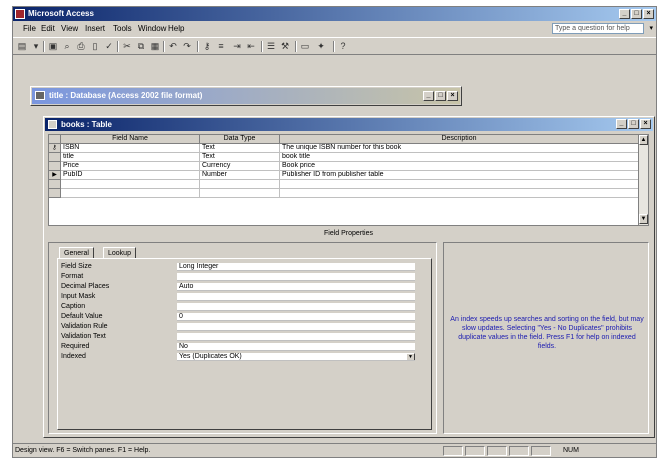 The image size is (663, 465). What do you see at coordinates (141, 46) in the screenshot?
I see `copy-icon: ⧉` at bounding box center [141, 46].